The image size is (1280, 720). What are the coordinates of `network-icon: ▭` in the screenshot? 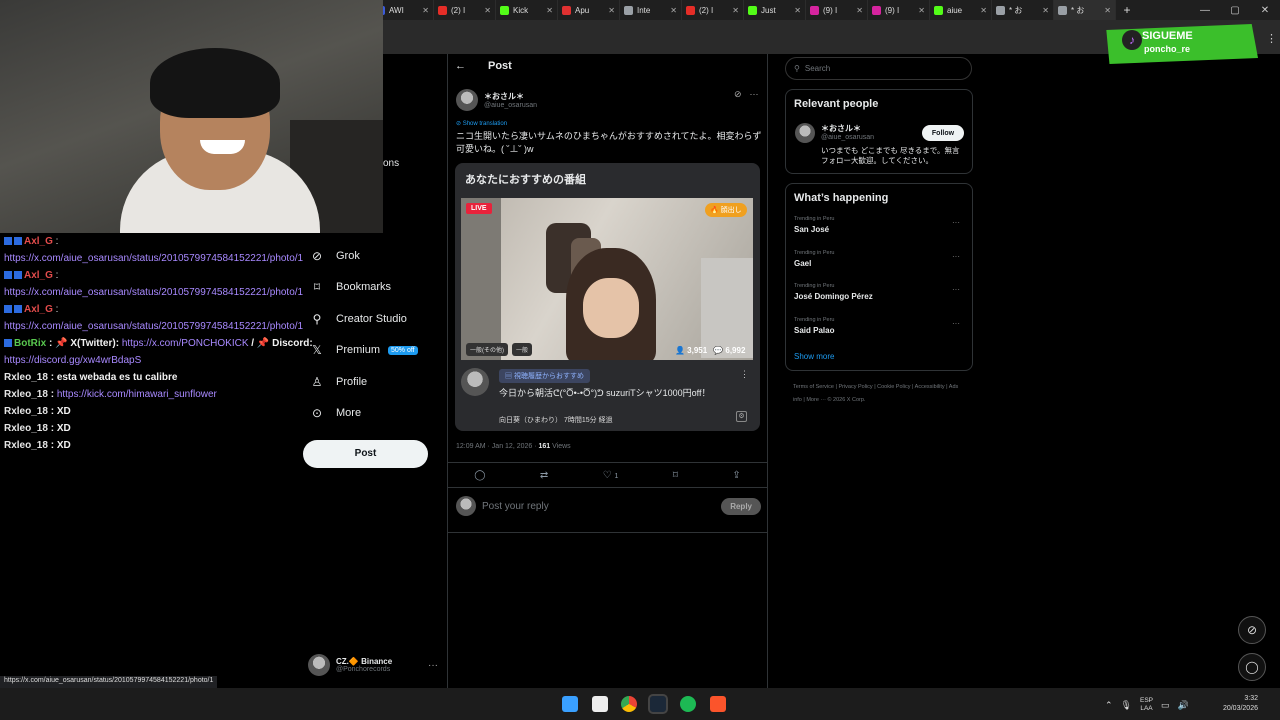 It's located at (1165, 705).